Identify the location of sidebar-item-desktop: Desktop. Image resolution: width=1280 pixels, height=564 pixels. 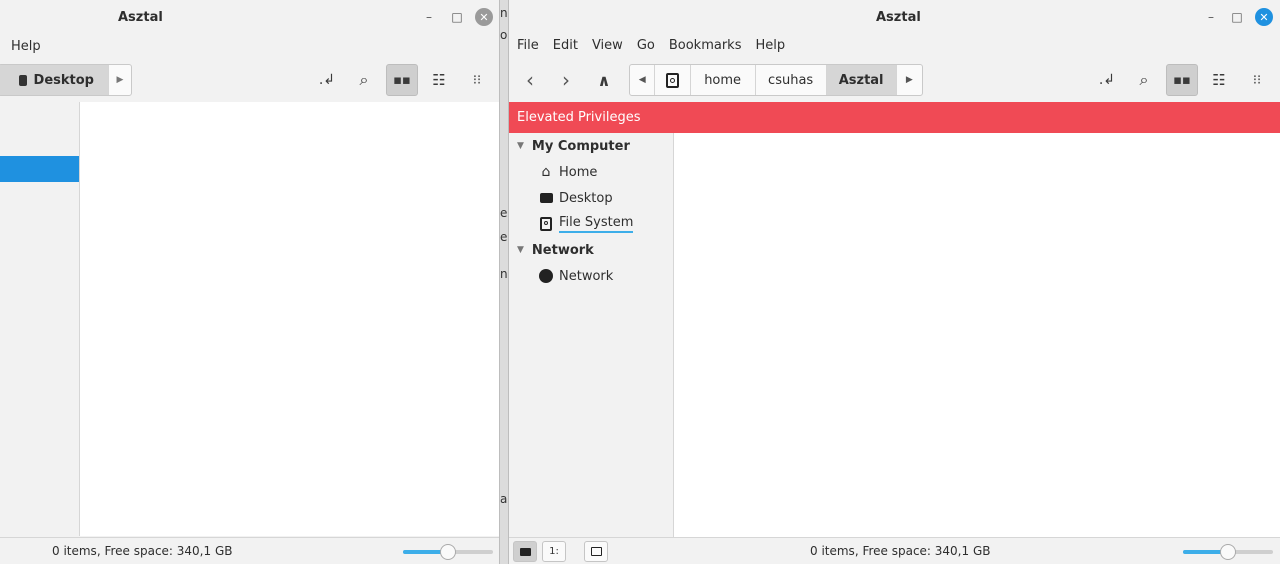
(591, 198).